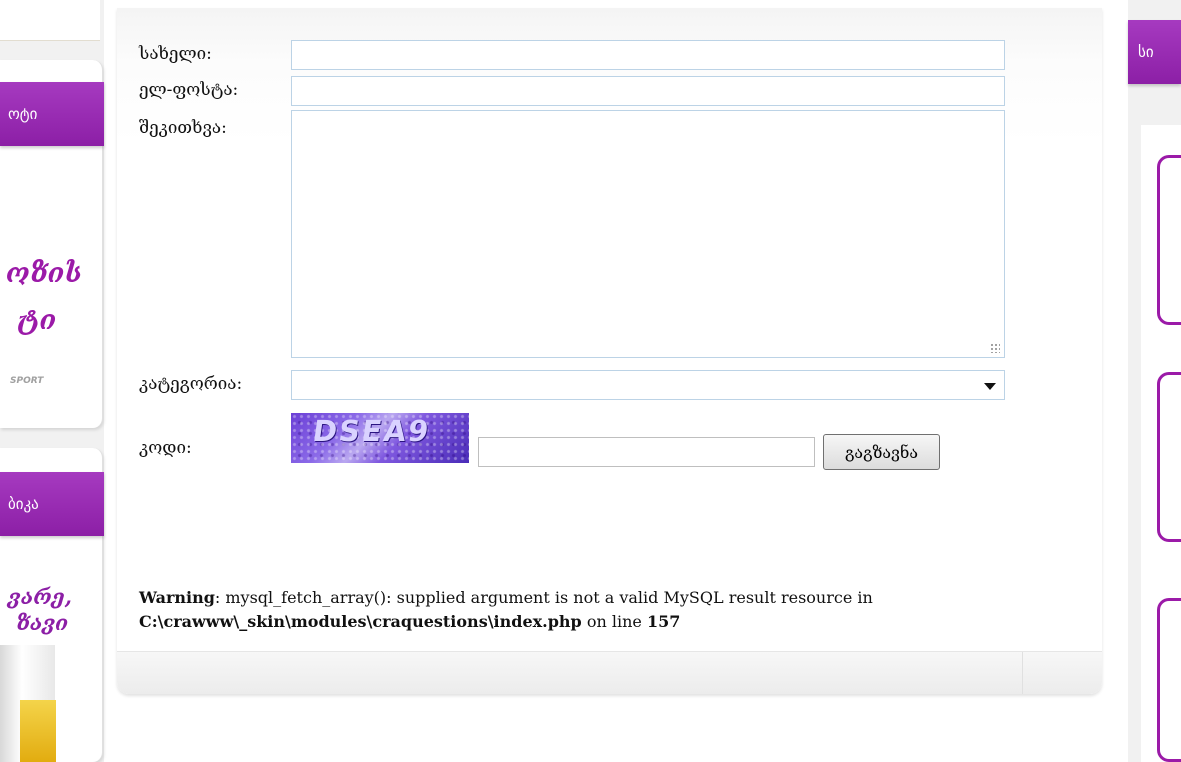 The image size is (1181, 762). Describe the element at coordinates (177, 597) in the screenshot. I see `warning-prefix: Warning` at that location.